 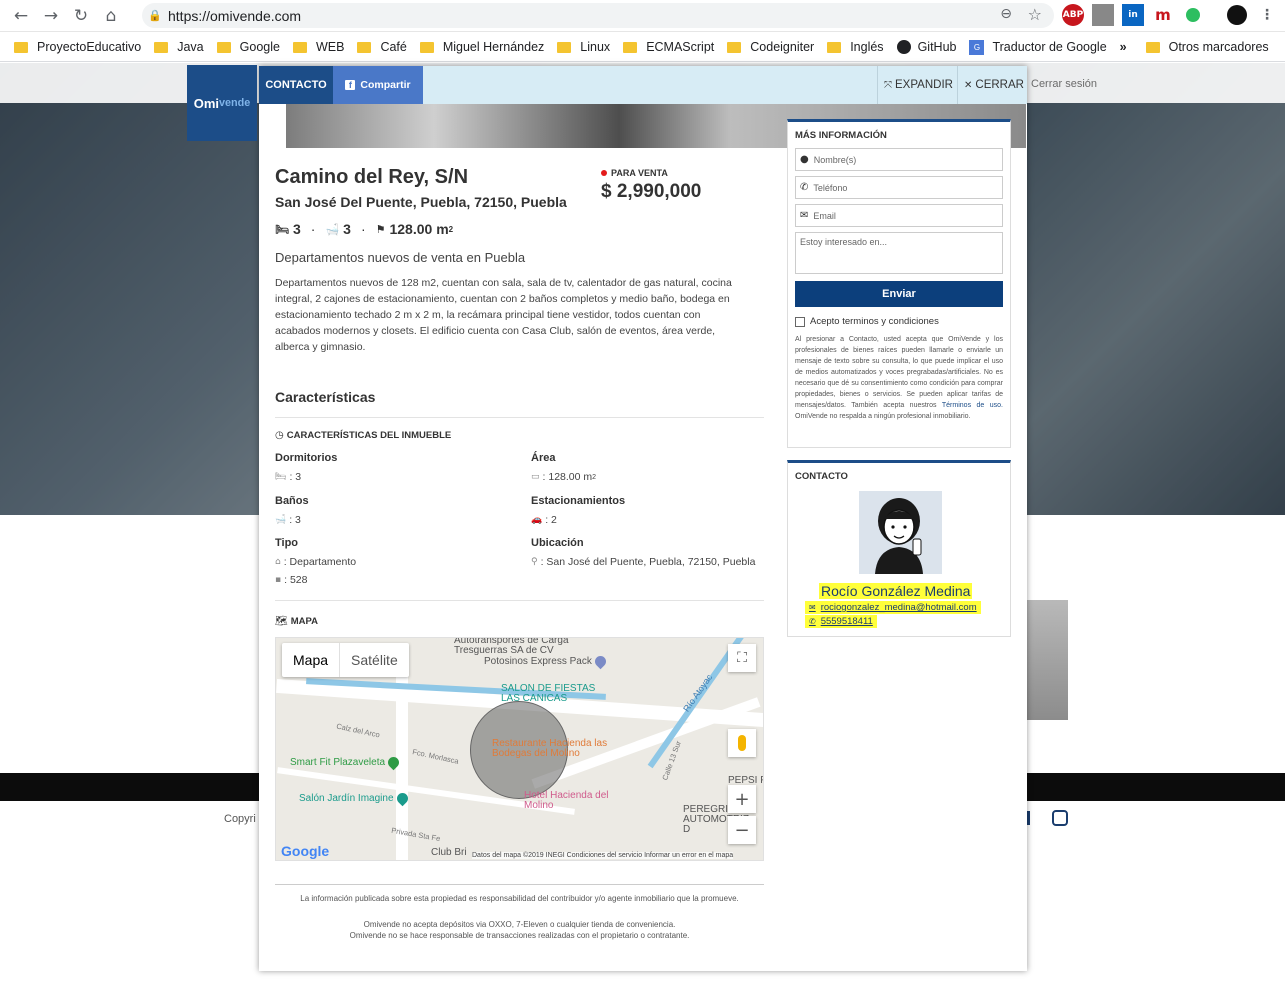 I want to click on close-button: ✕ CERRAR, so click(x=992, y=85).